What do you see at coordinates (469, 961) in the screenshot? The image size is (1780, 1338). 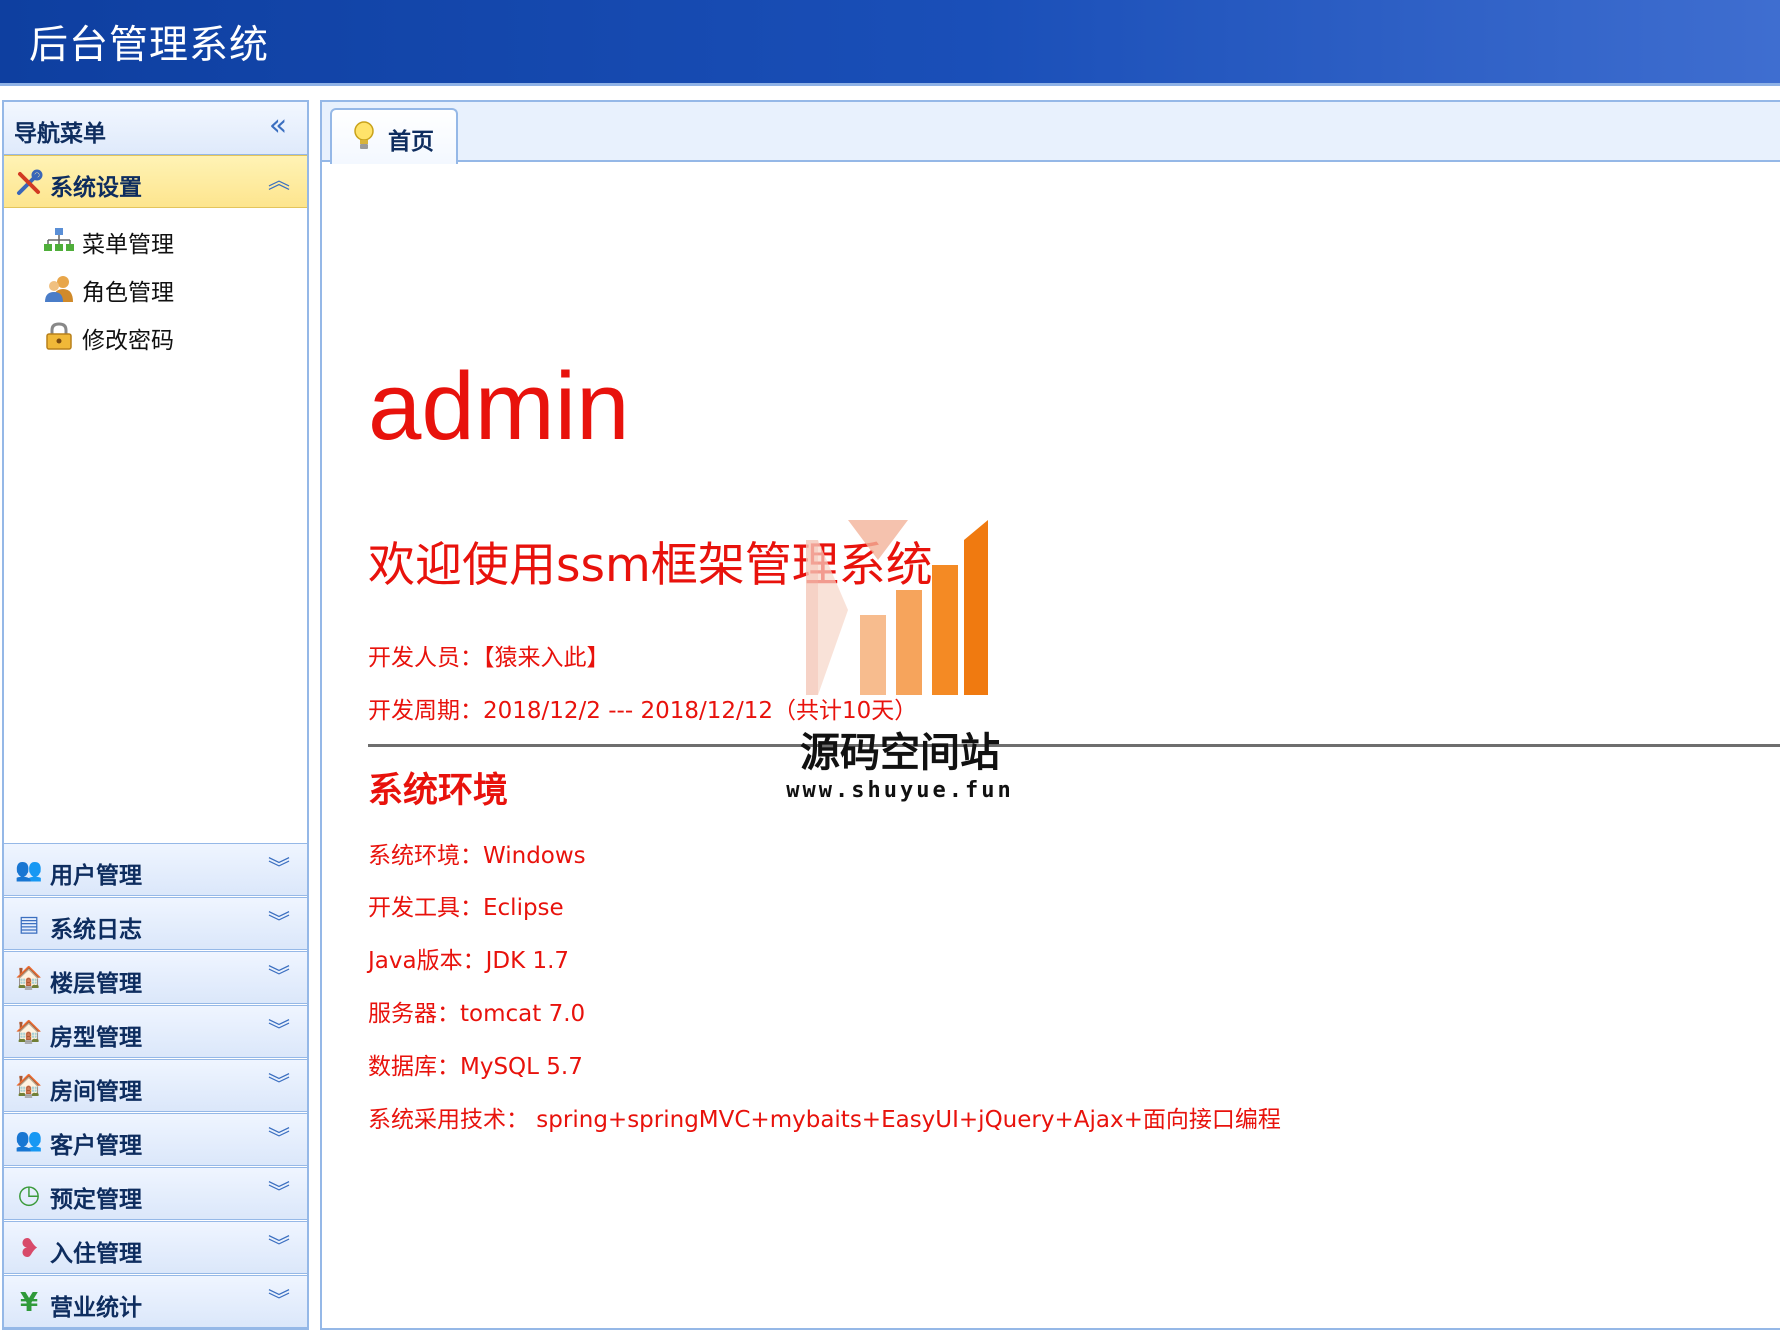 I see `env-java-version: Java版本：JDK 1.7` at bounding box center [469, 961].